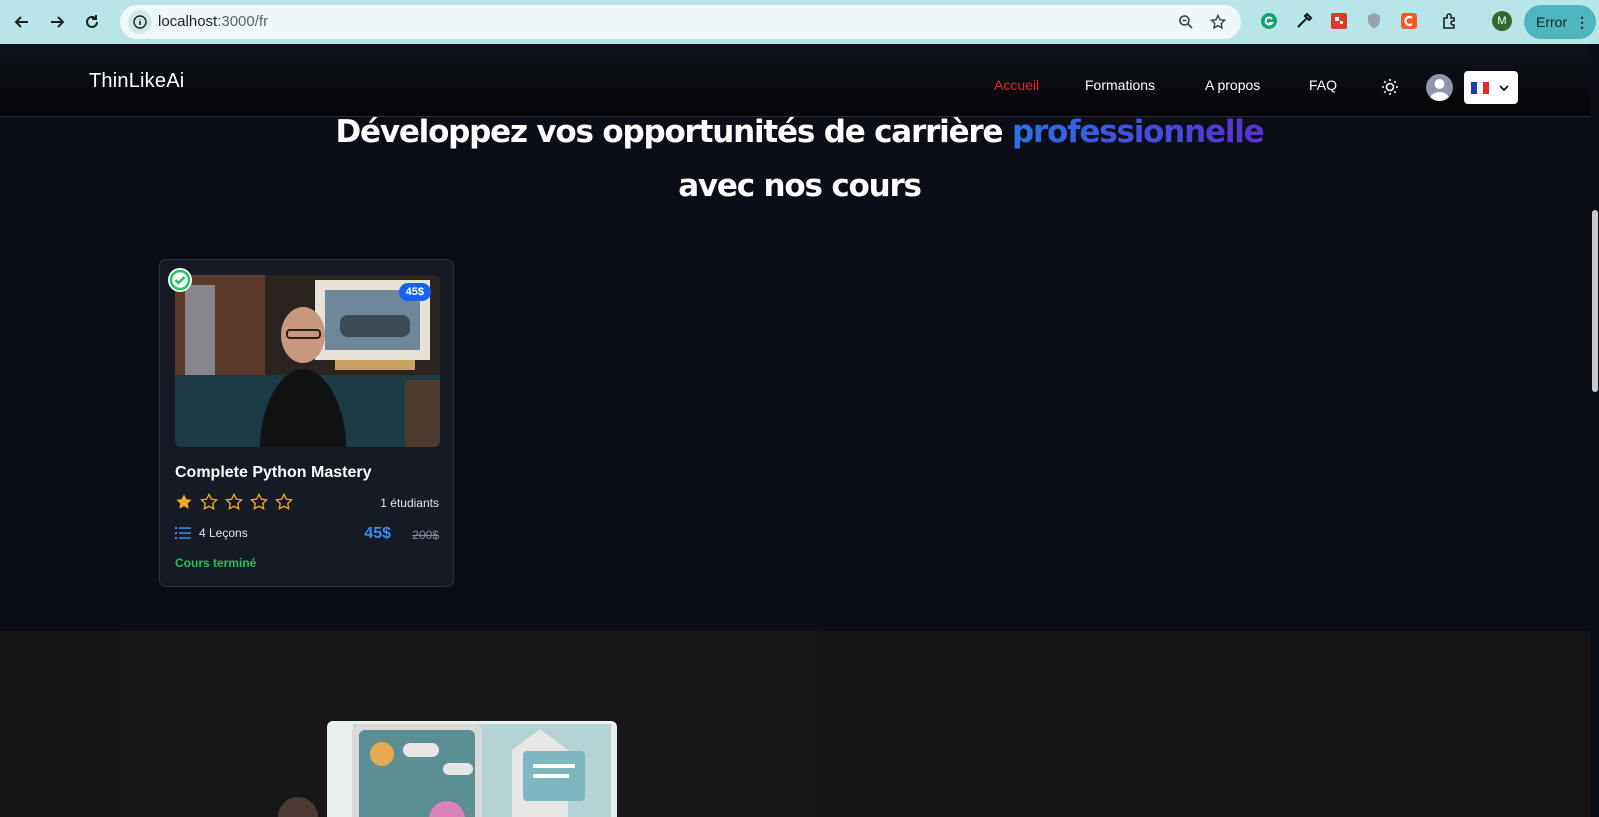 This screenshot has width=1599, height=817. I want to click on hero-title-line2: avec nos cours, so click(800, 186).